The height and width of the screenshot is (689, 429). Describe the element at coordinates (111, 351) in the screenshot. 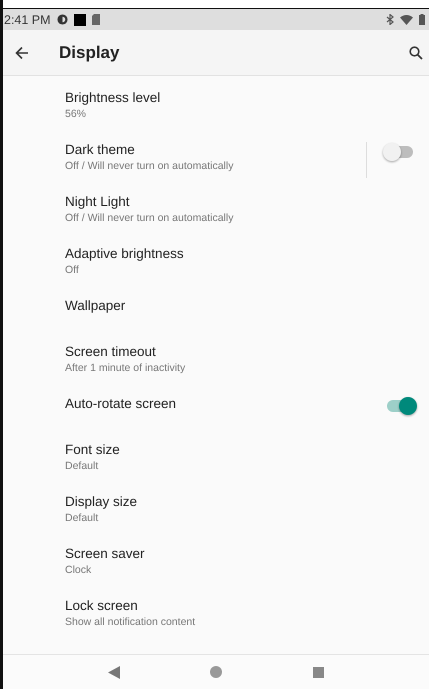

I see `setting-title: Screen timeout` at that location.